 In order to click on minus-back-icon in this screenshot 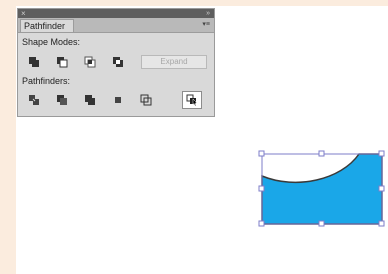, I will do `click(192, 100)`.